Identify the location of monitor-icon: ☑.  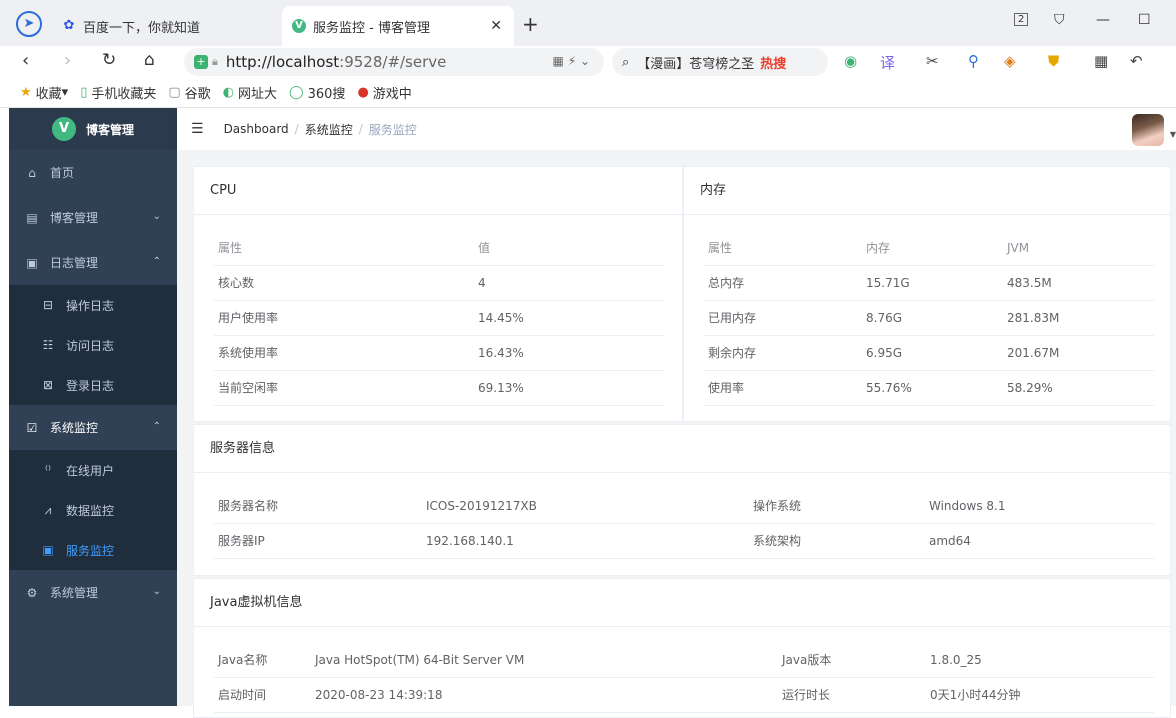
(32, 427).